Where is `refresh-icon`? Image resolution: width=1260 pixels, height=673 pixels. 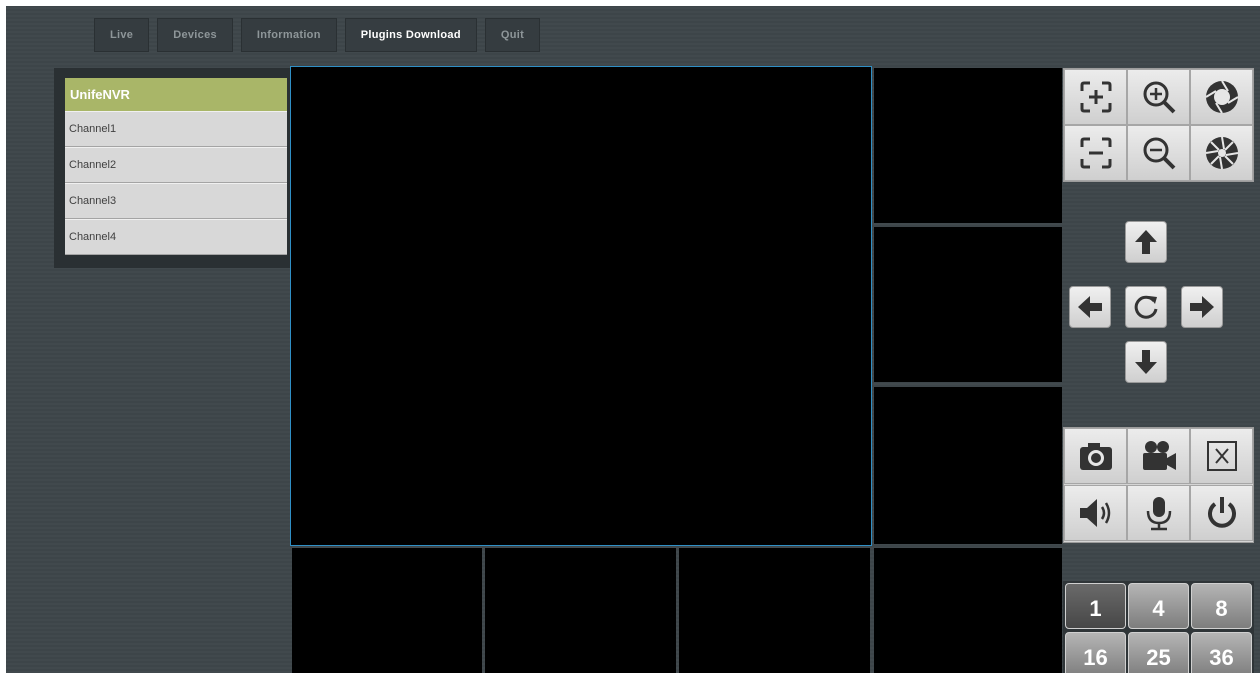
refresh-icon is located at coordinates (1146, 307).